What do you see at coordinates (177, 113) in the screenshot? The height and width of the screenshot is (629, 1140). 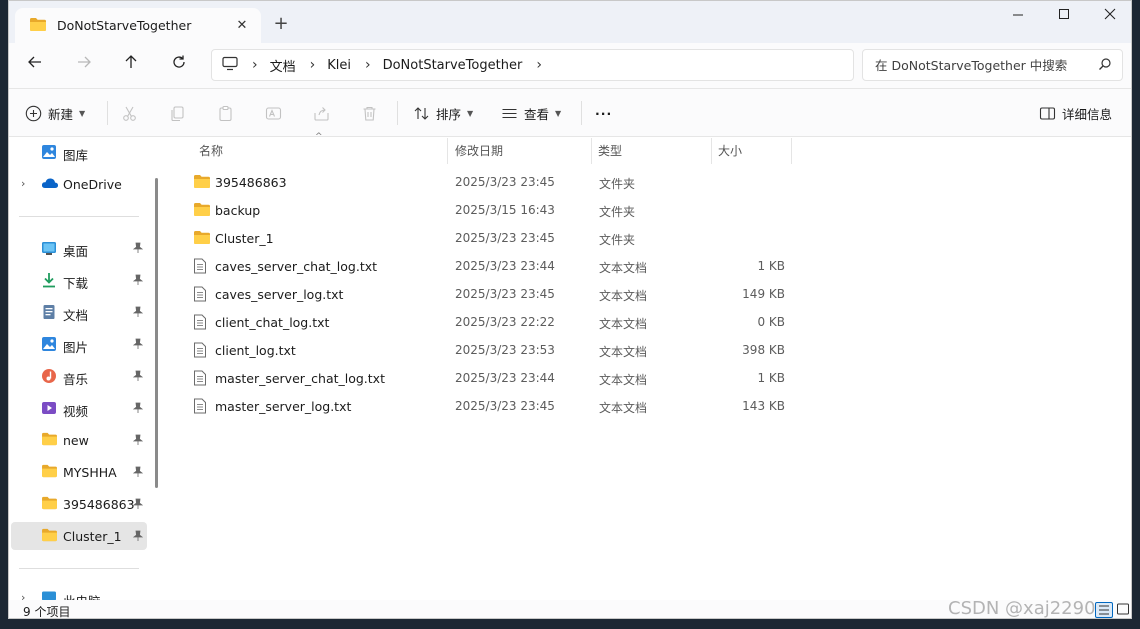 I see `copy-button` at bounding box center [177, 113].